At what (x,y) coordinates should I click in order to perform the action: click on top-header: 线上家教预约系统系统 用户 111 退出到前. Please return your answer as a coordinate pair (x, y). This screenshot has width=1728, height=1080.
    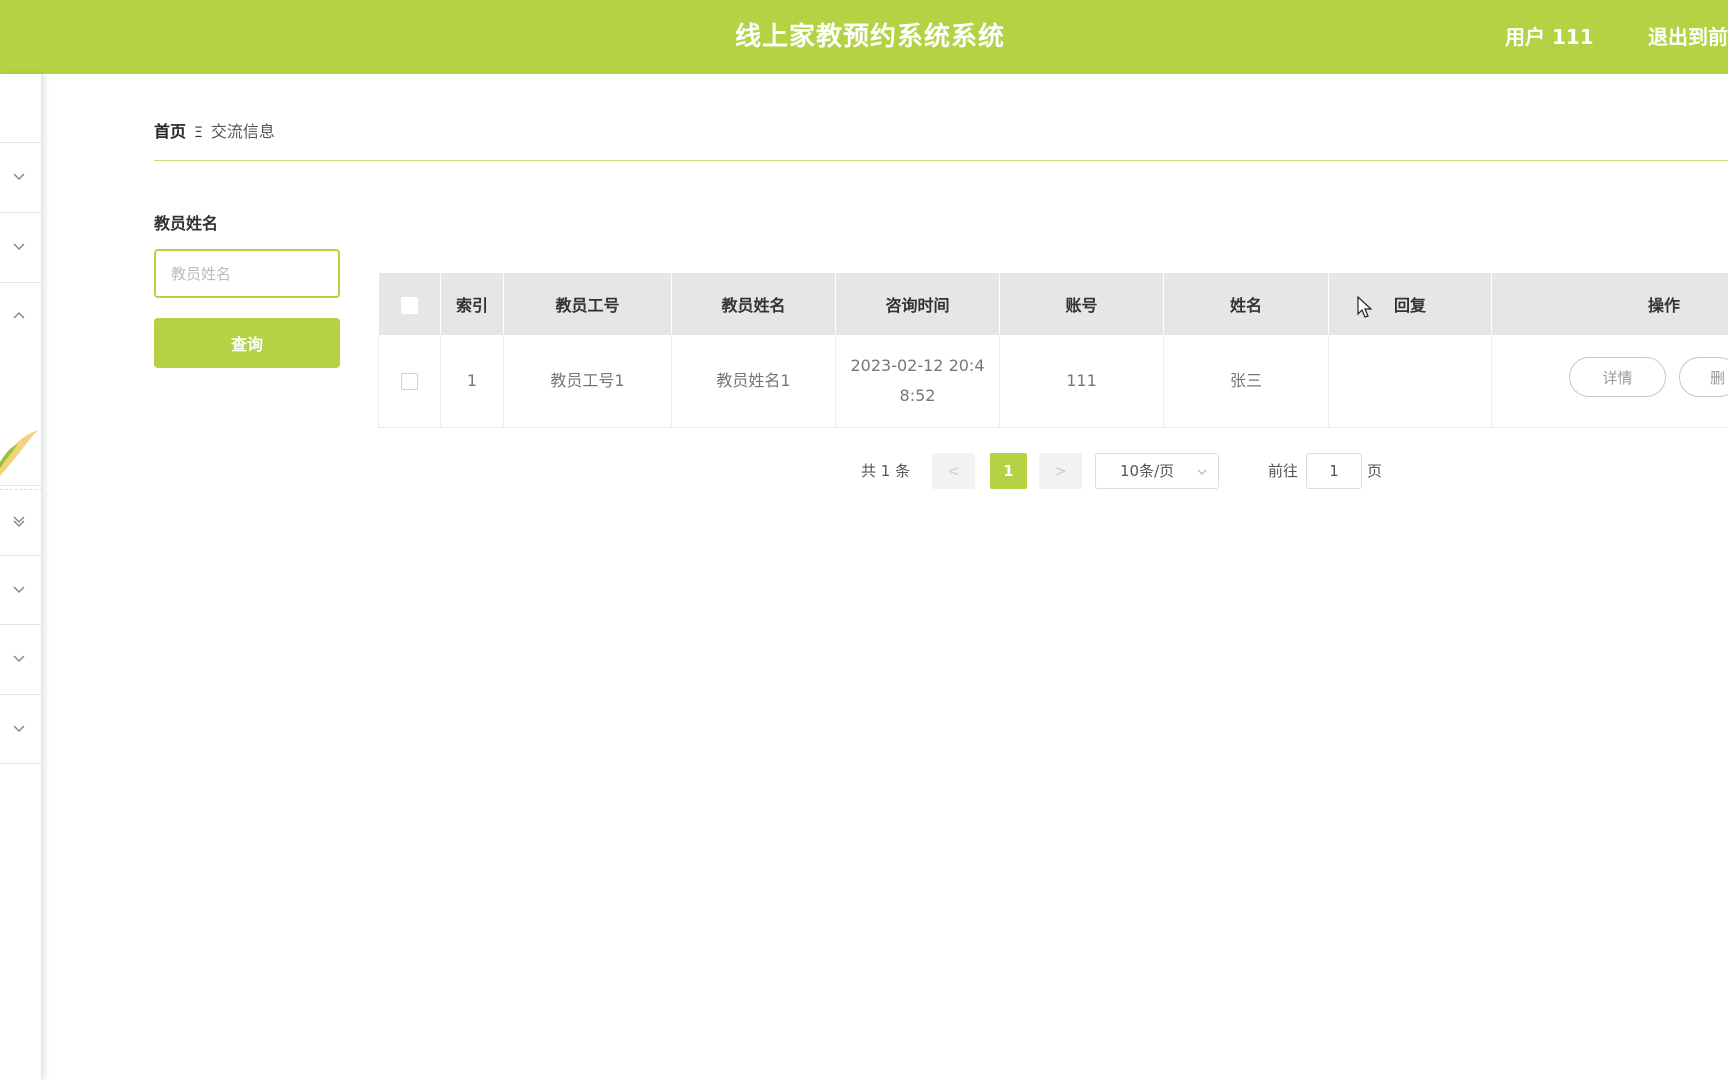
    Looking at the image, I should click on (864, 37).